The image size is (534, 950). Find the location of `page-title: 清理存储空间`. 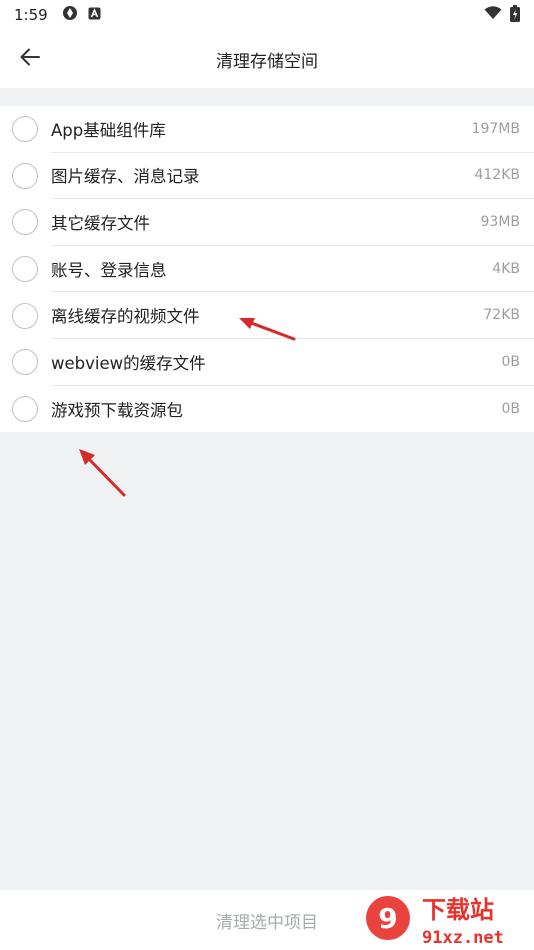

page-title: 清理存储空间 is located at coordinates (267, 61).